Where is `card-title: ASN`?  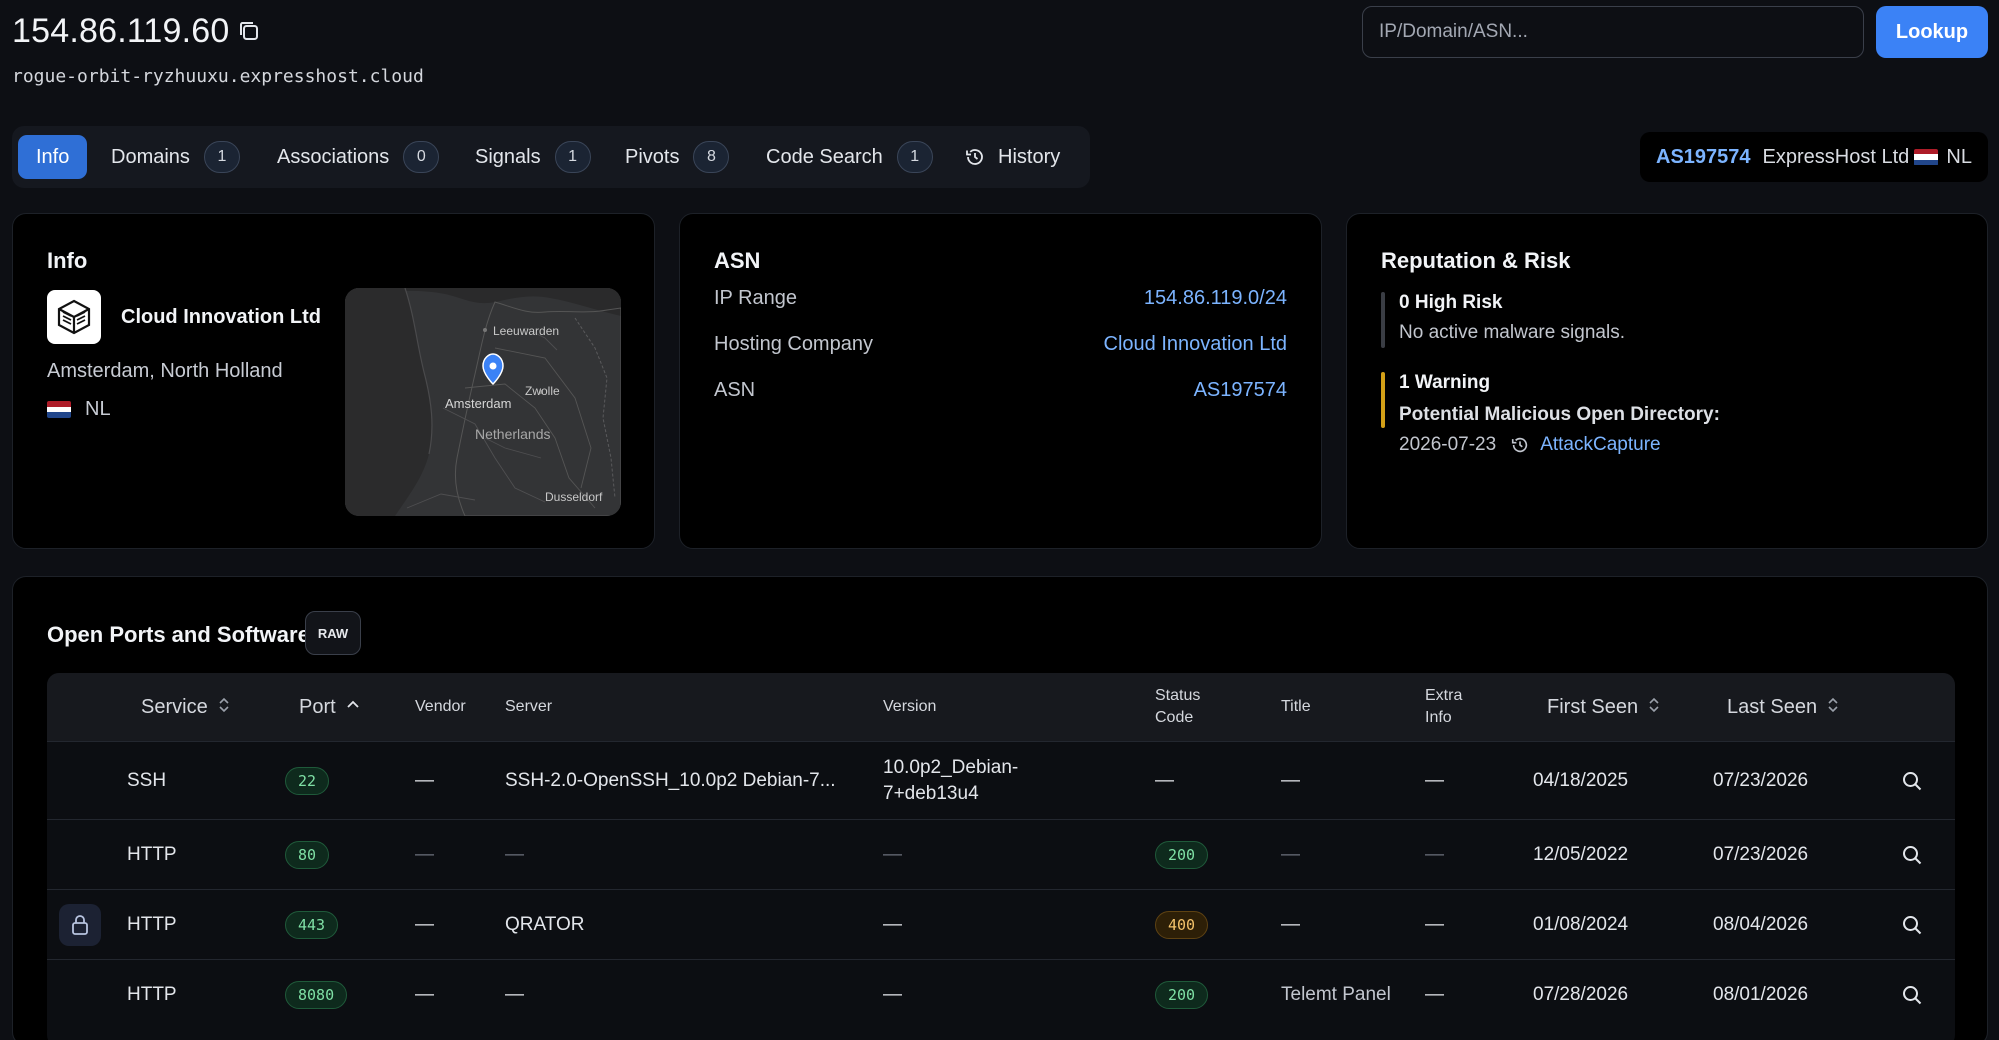 card-title: ASN is located at coordinates (737, 260).